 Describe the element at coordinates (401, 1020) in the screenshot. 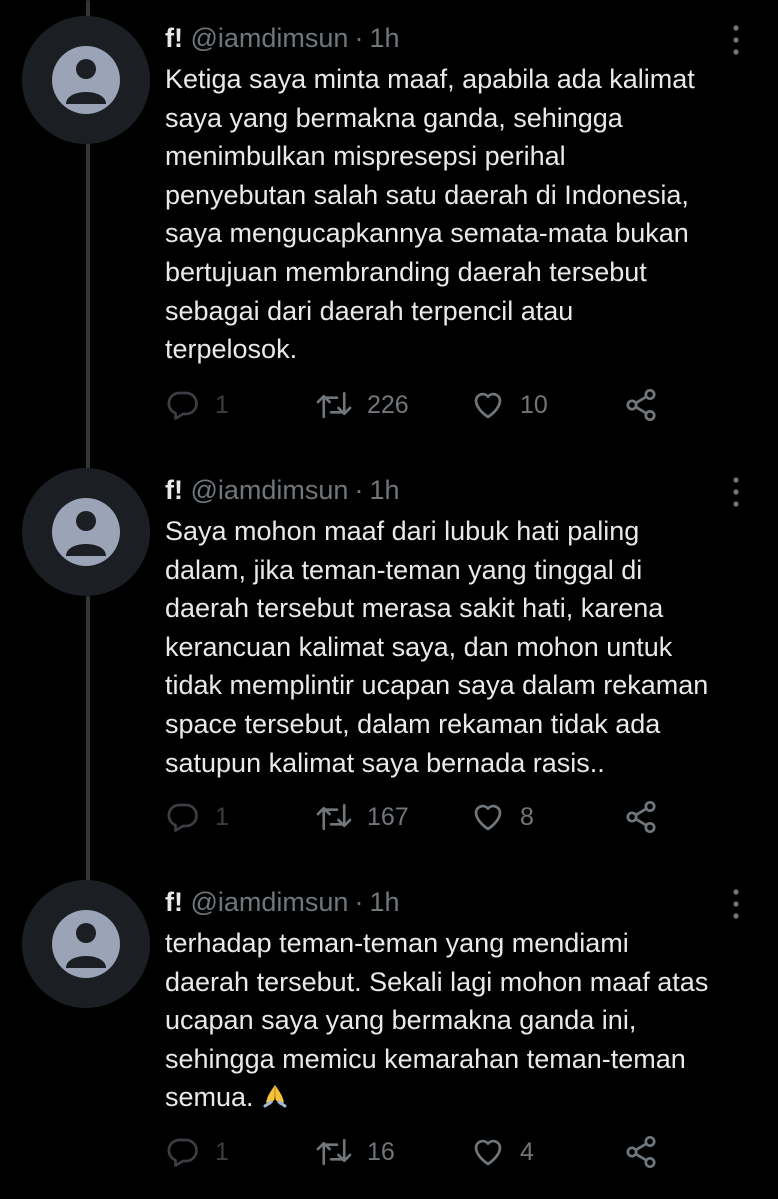

I see `tweet-text-line: ucapan saya yang bermakna ganda ini,` at that location.